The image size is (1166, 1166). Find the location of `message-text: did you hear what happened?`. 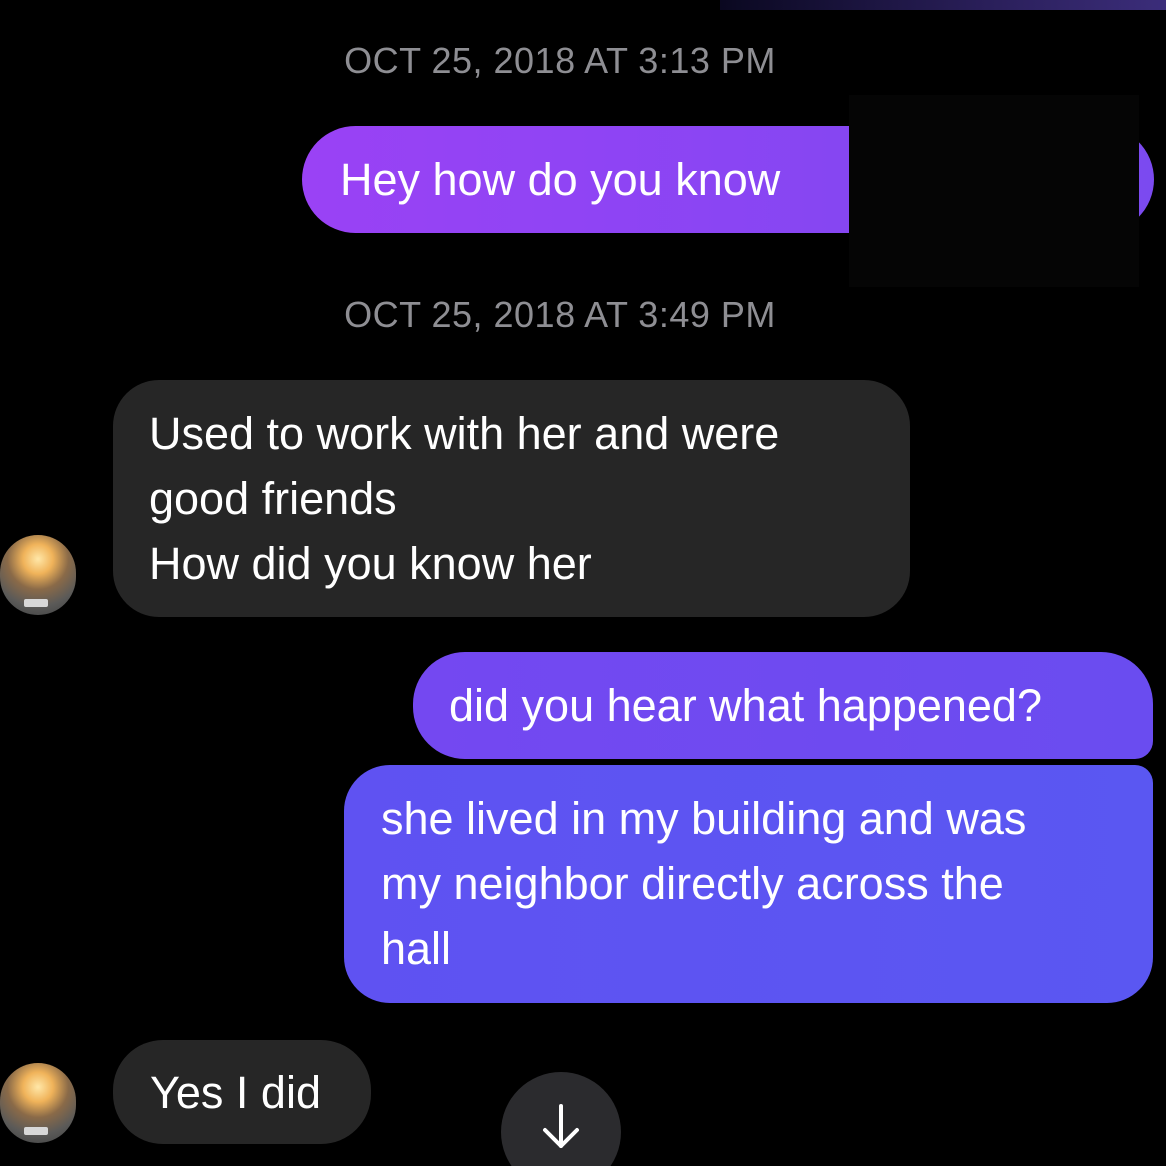

message-text: did you hear what happened? is located at coordinates (745, 705).